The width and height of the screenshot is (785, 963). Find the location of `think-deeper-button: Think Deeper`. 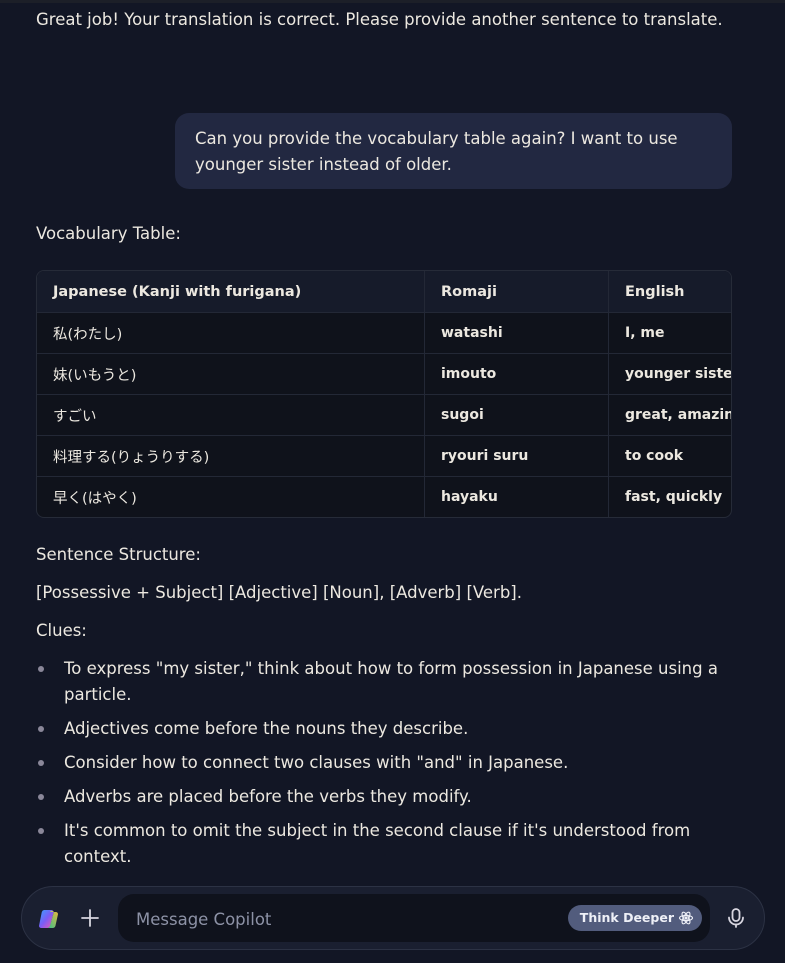

think-deeper-button: Think Deeper is located at coordinates (634, 918).